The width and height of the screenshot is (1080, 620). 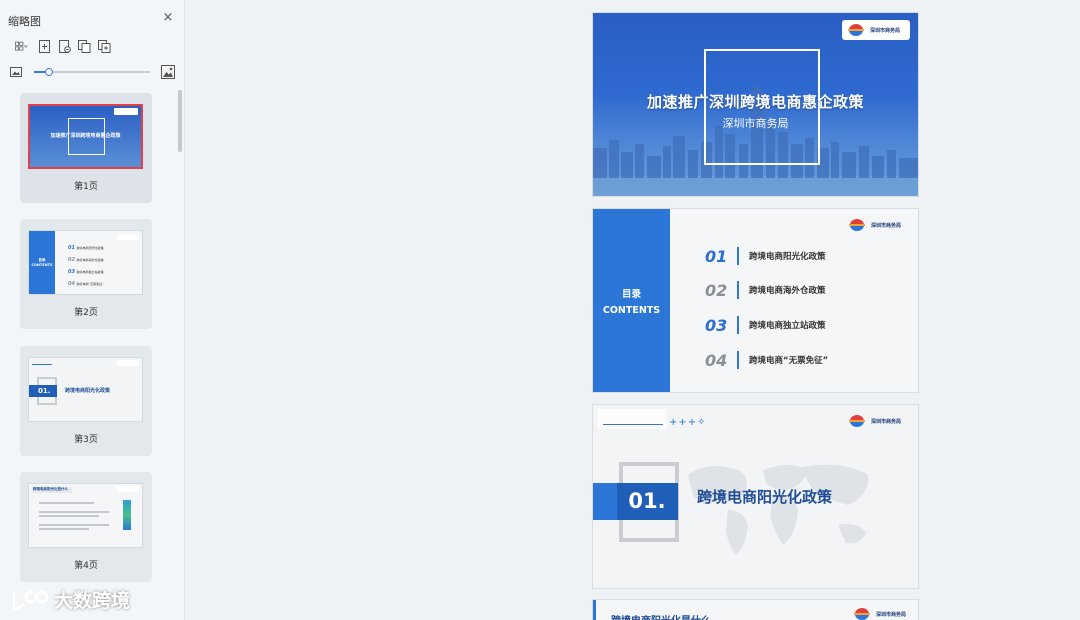 I want to click on zoom-slider, so click(x=92, y=72).